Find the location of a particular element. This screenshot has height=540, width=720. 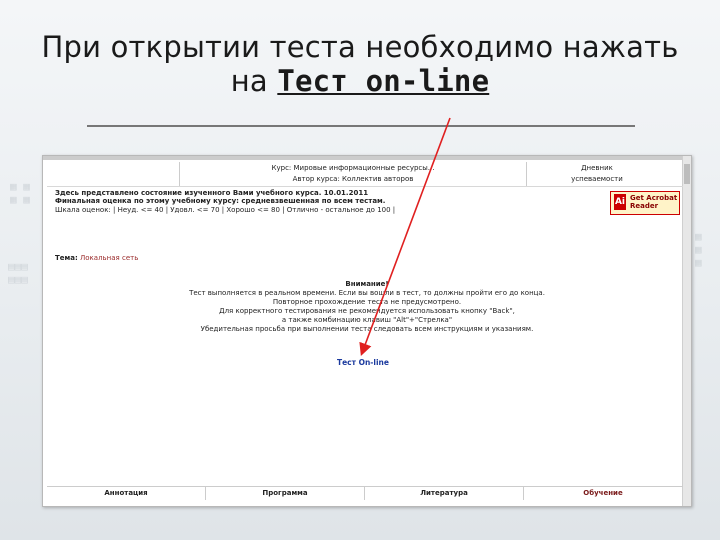

pointer-arrow is located at coordinates (405, 236).